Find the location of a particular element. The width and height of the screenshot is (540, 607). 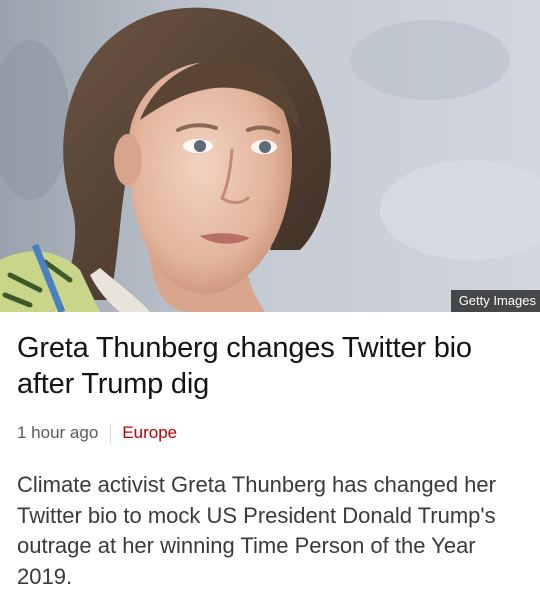

timestamp: 1 hour ago is located at coordinates (58, 432).